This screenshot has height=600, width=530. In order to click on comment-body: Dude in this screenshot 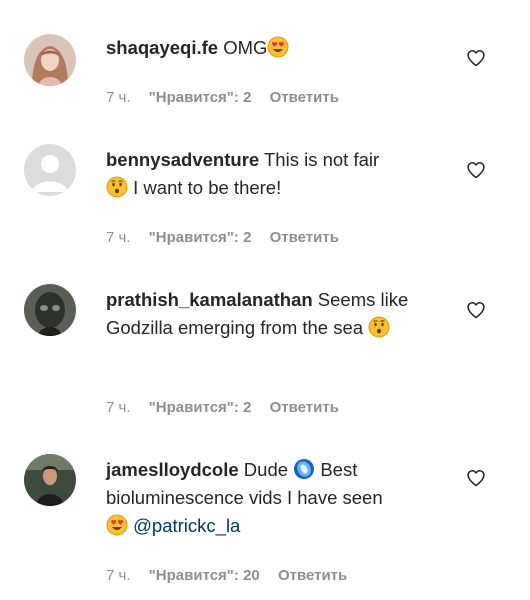, I will do `click(266, 469)`.